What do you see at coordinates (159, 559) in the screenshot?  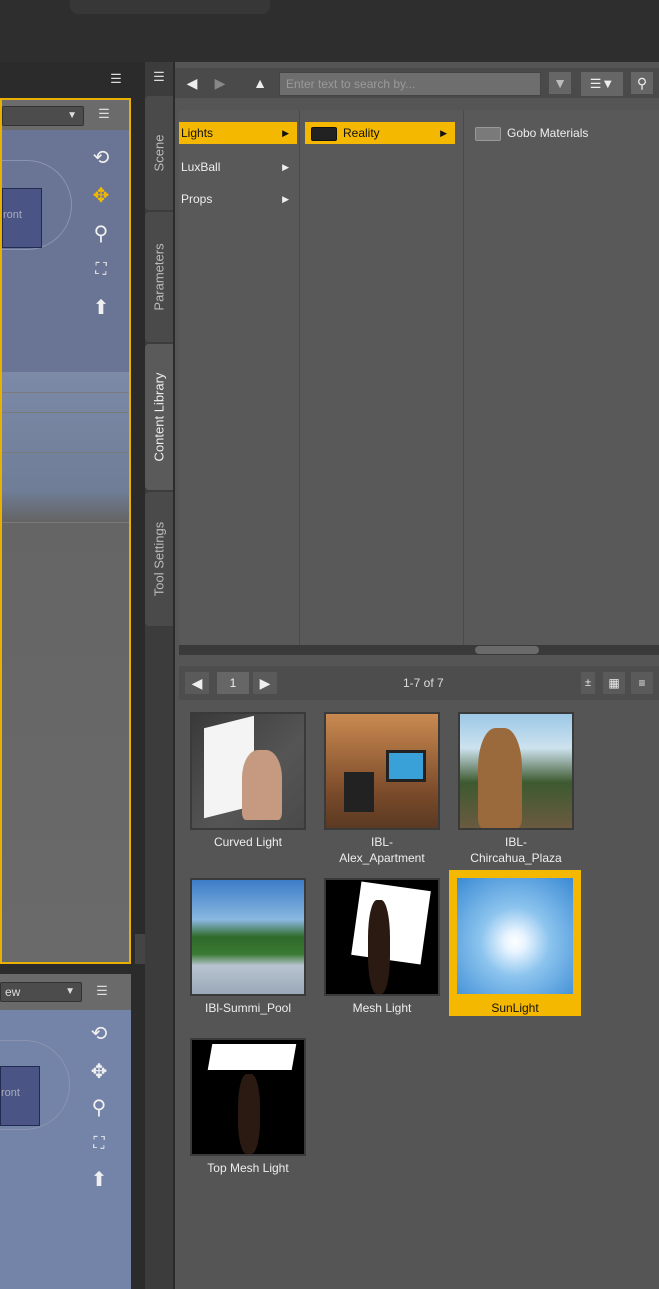 I see `tab-tool-settings: Tool Settings` at bounding box center [159, 559].